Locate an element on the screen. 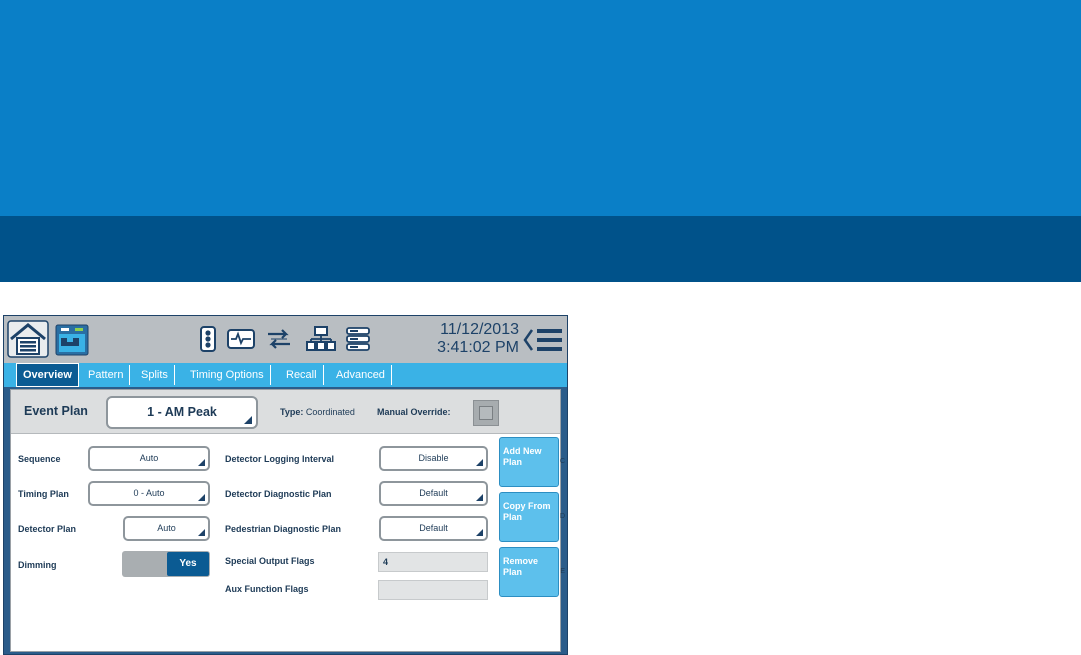 The image size is (1081, 655). tab-pattern: Pattern is located at coordinates (106, 375).